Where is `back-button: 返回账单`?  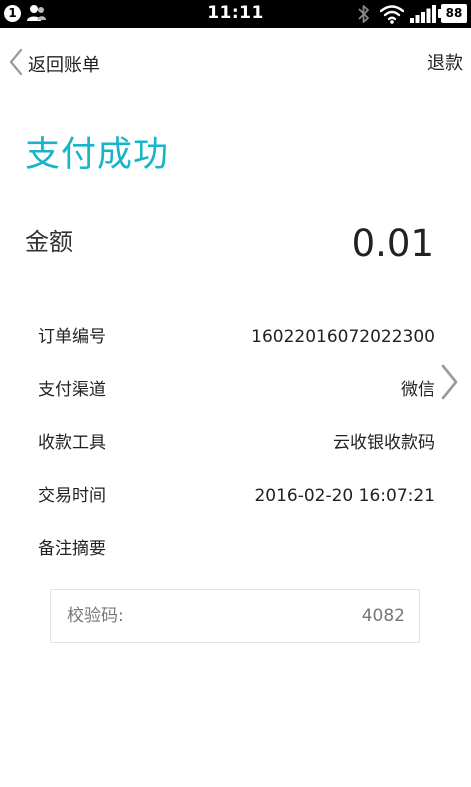
back-button: 返回账单 is located at coordinates (54, 64).